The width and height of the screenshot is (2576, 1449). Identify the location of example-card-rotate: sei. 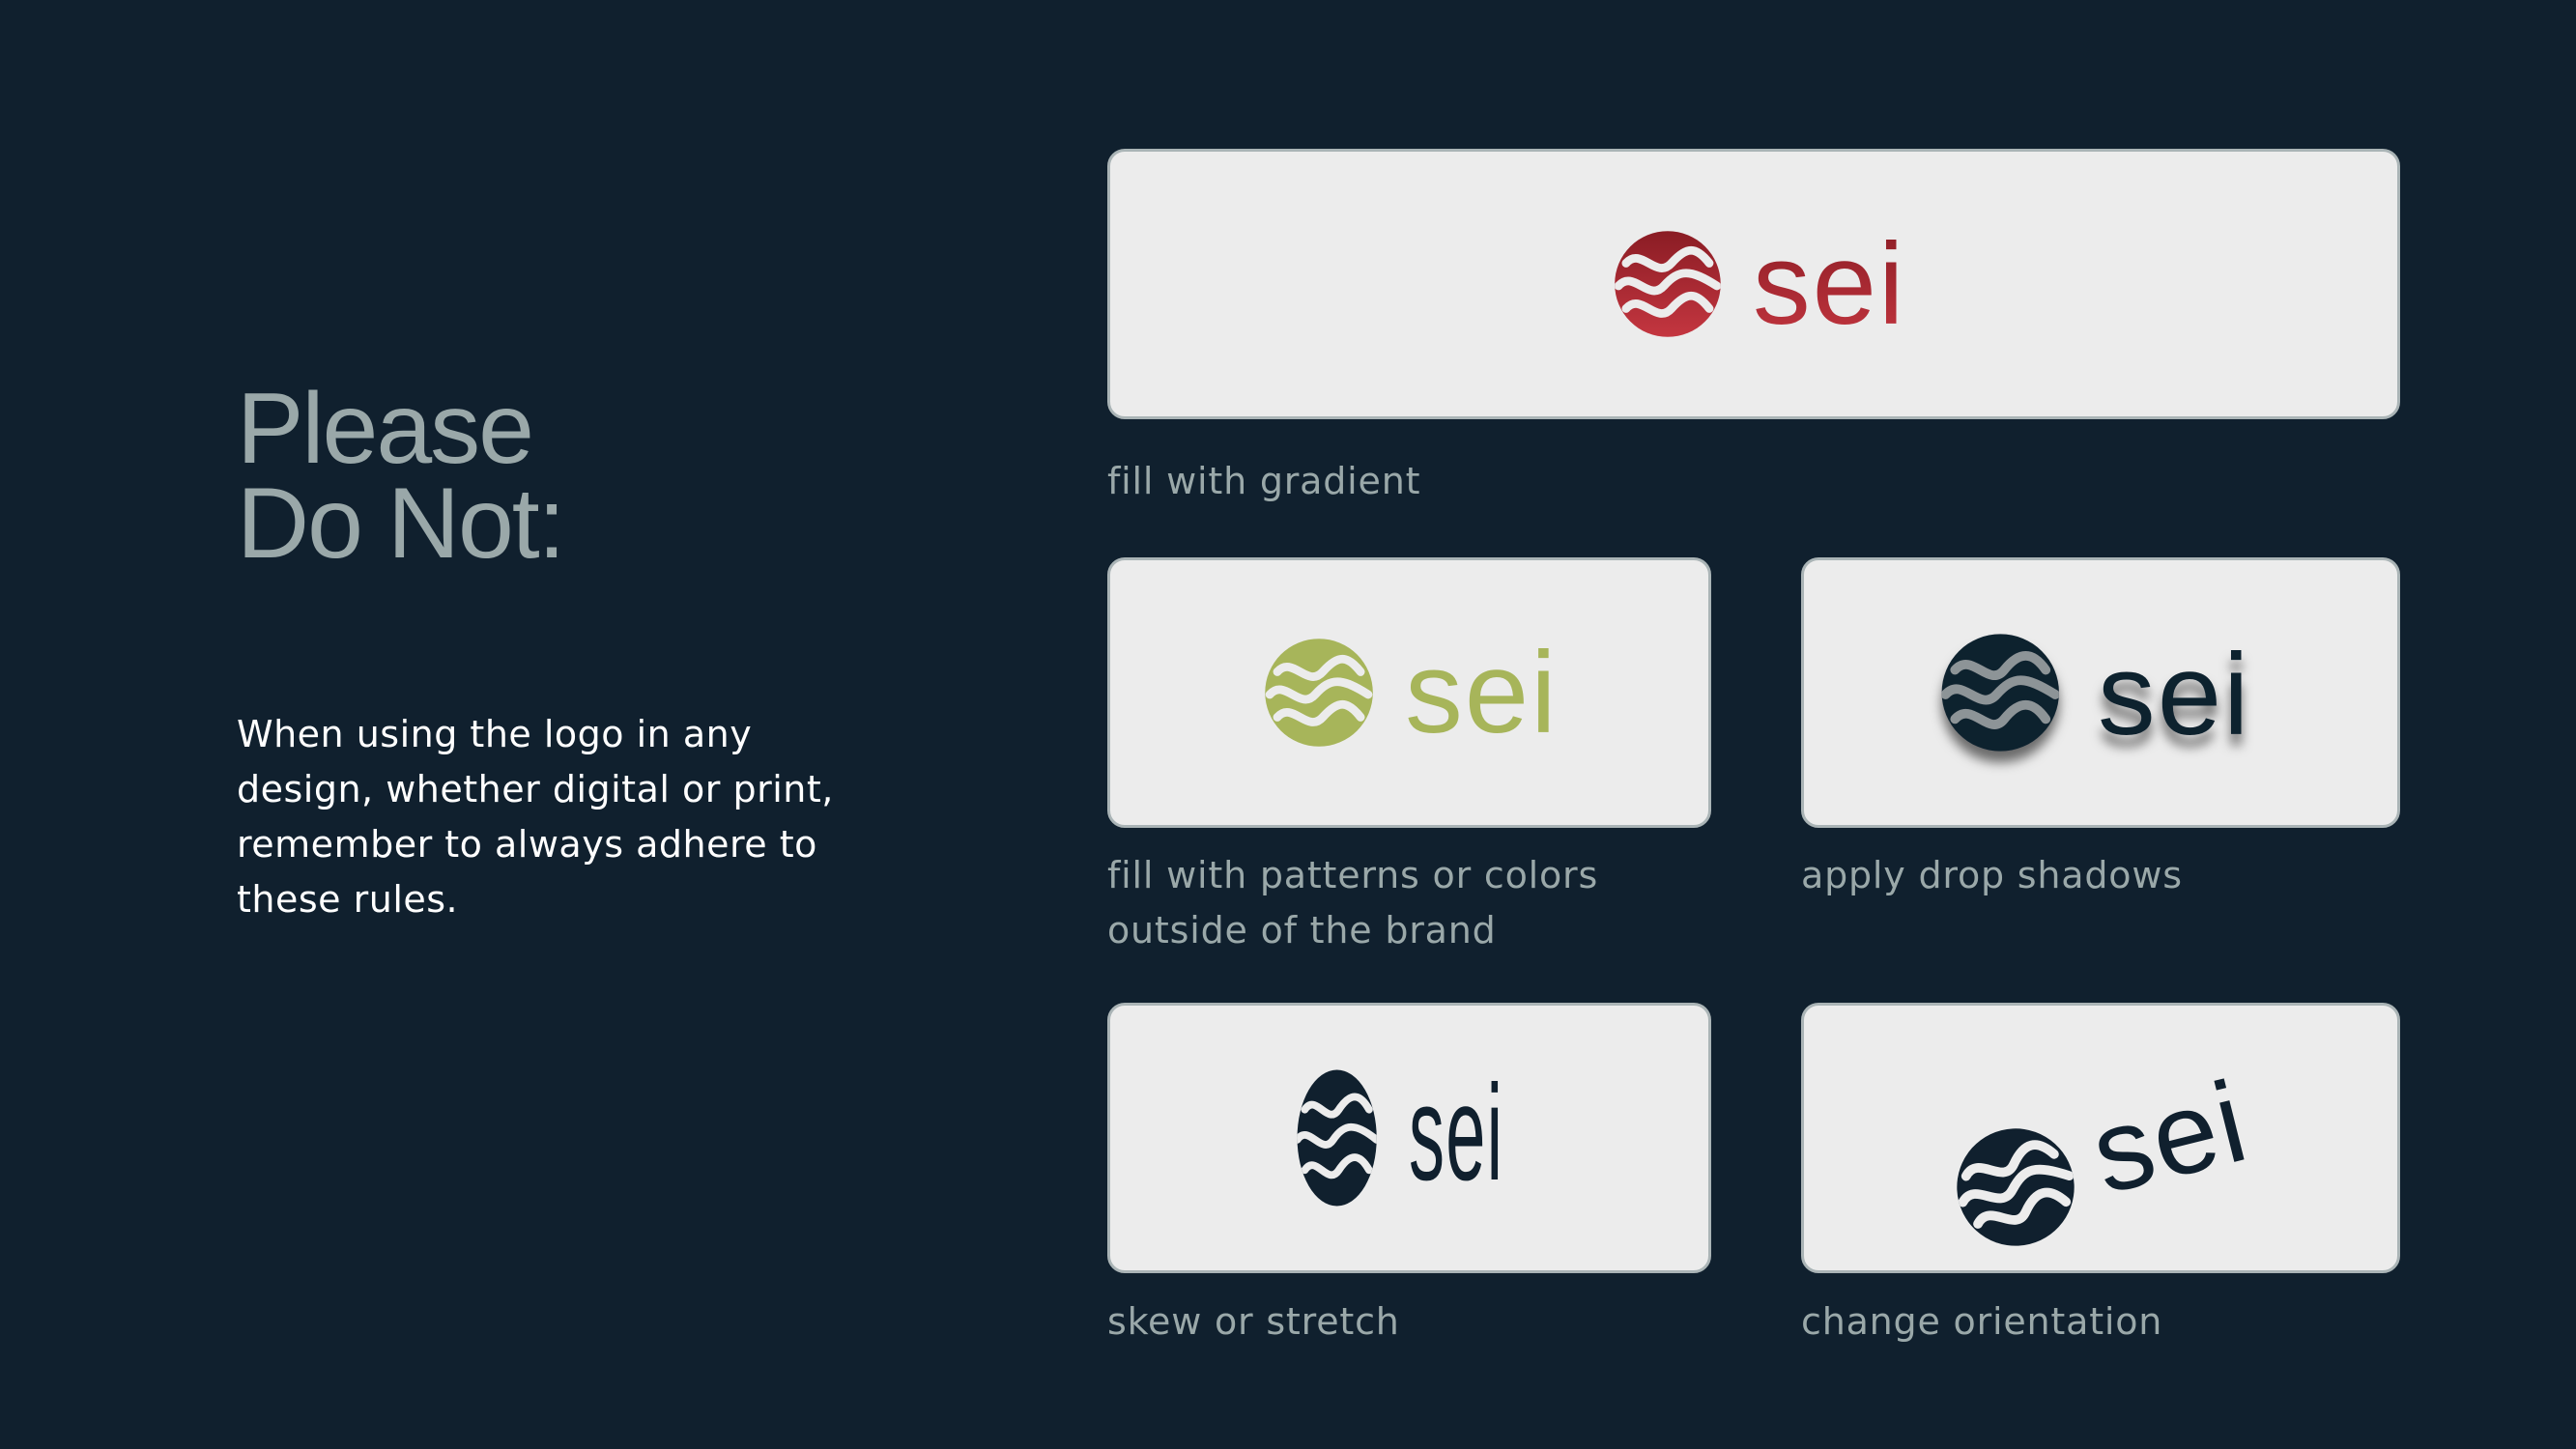
(2101, 1138).